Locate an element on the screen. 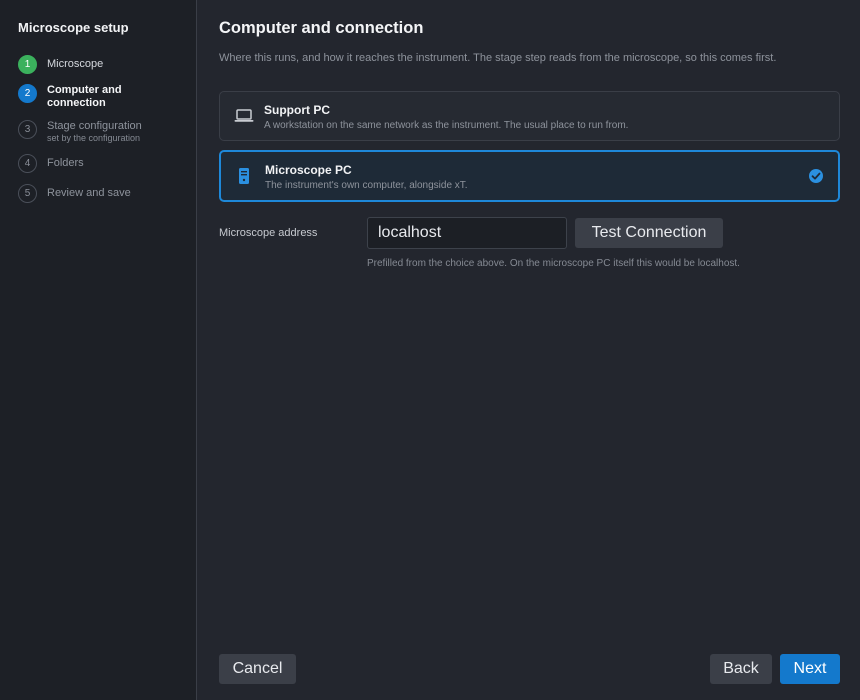  laptop-icon is located at coordinates (244, 118).